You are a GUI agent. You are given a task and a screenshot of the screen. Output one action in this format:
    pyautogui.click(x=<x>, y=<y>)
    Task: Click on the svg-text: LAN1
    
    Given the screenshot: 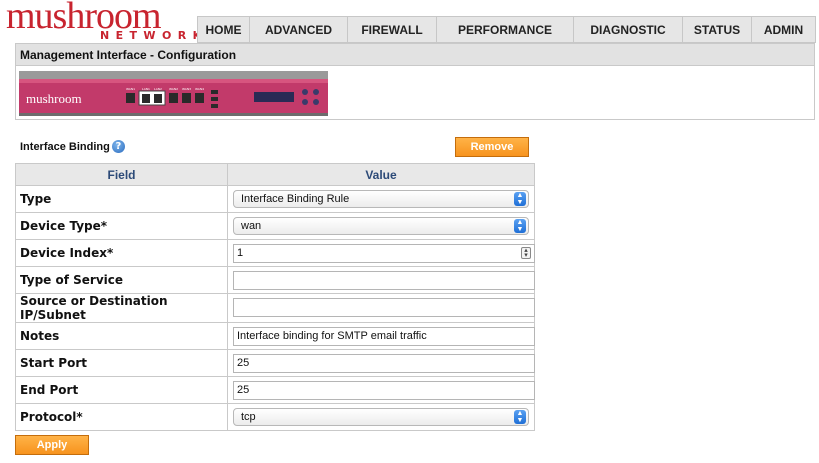 What is the action you would take?
    pyautogui.click(x=146, y=89)
    